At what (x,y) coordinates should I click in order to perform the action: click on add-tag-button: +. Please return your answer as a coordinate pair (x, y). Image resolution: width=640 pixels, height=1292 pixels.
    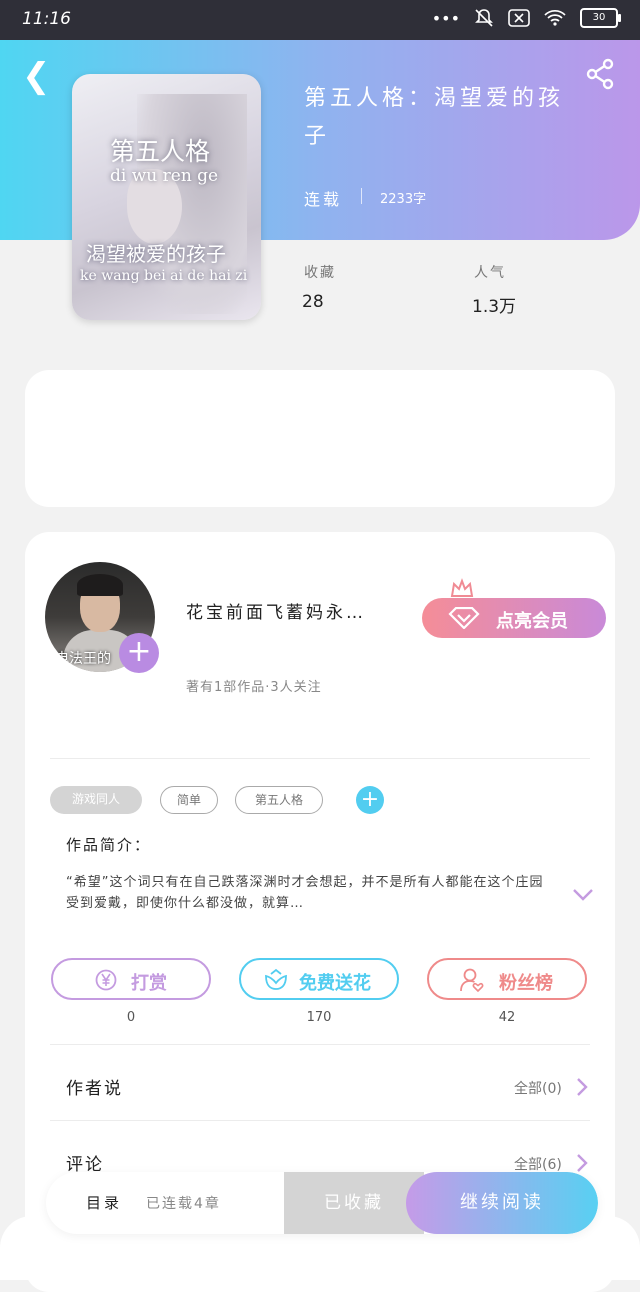
    Looking at the image, I should click on (370, 800).